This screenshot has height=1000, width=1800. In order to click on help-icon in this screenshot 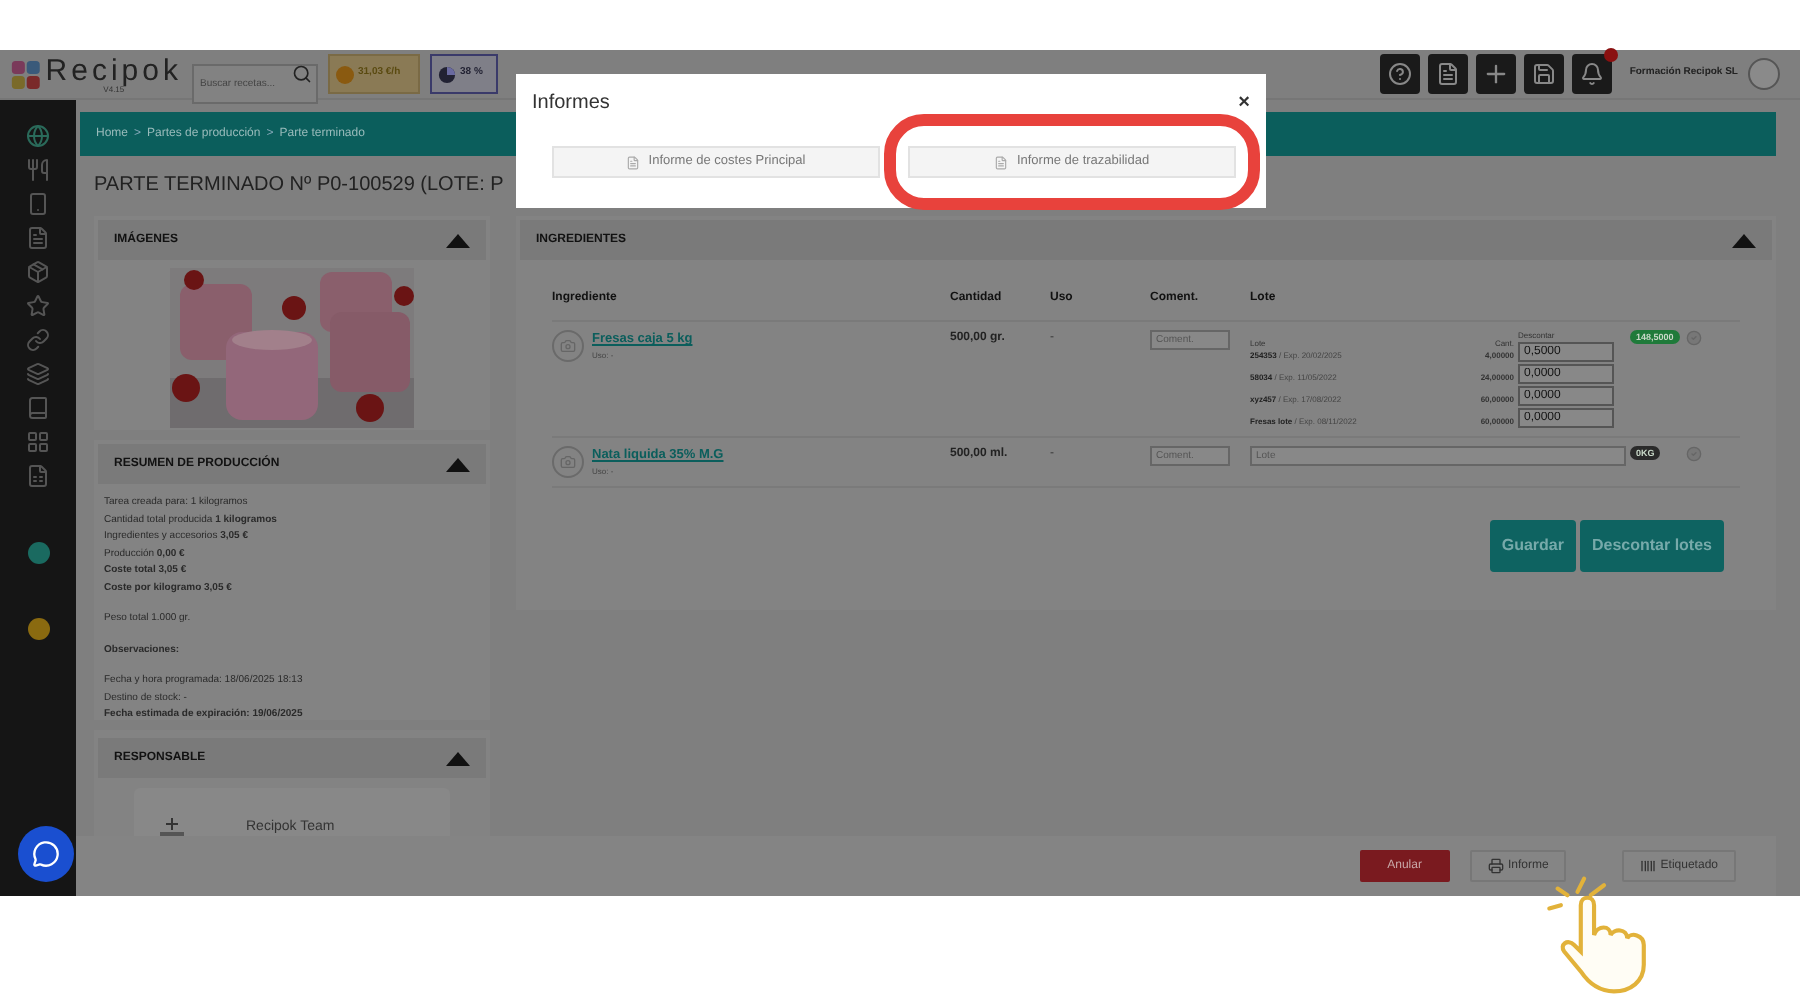, I will do `click(1399, 74)`.